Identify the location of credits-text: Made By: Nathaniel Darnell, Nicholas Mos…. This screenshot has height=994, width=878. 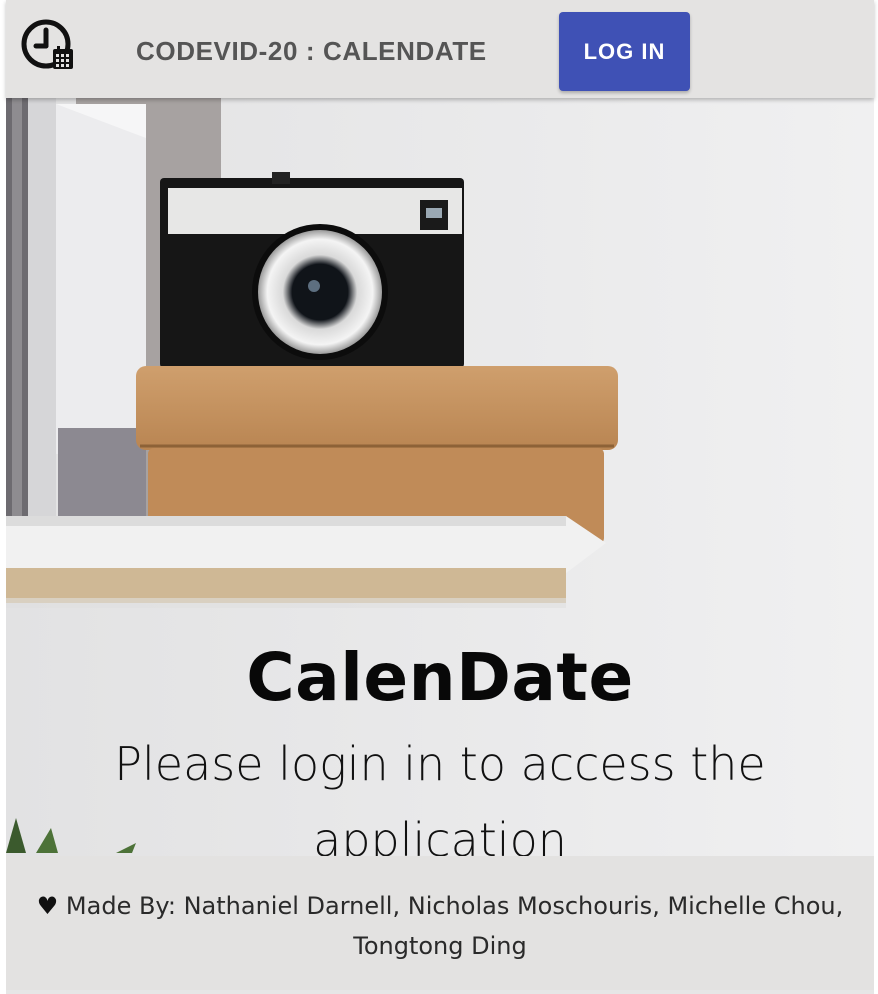
(454, 926).